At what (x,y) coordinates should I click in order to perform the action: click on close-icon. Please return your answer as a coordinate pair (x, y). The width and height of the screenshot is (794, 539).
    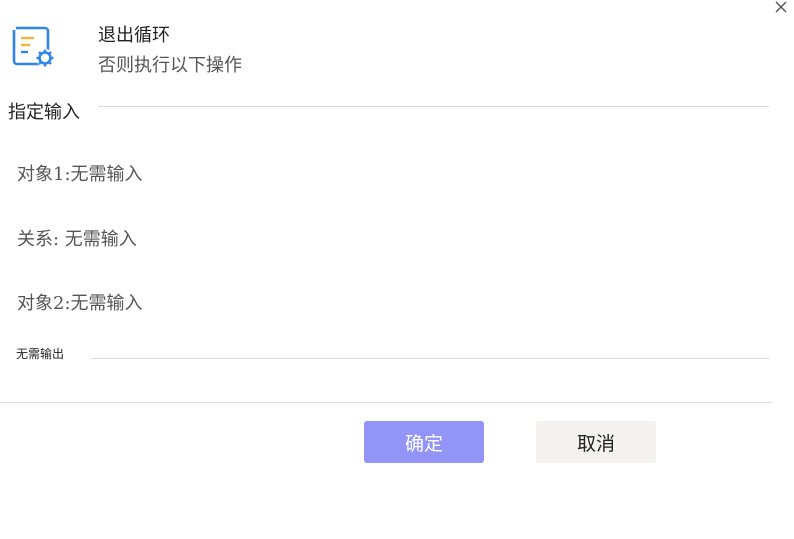
    Looking at the image, I should click on (781, 8).